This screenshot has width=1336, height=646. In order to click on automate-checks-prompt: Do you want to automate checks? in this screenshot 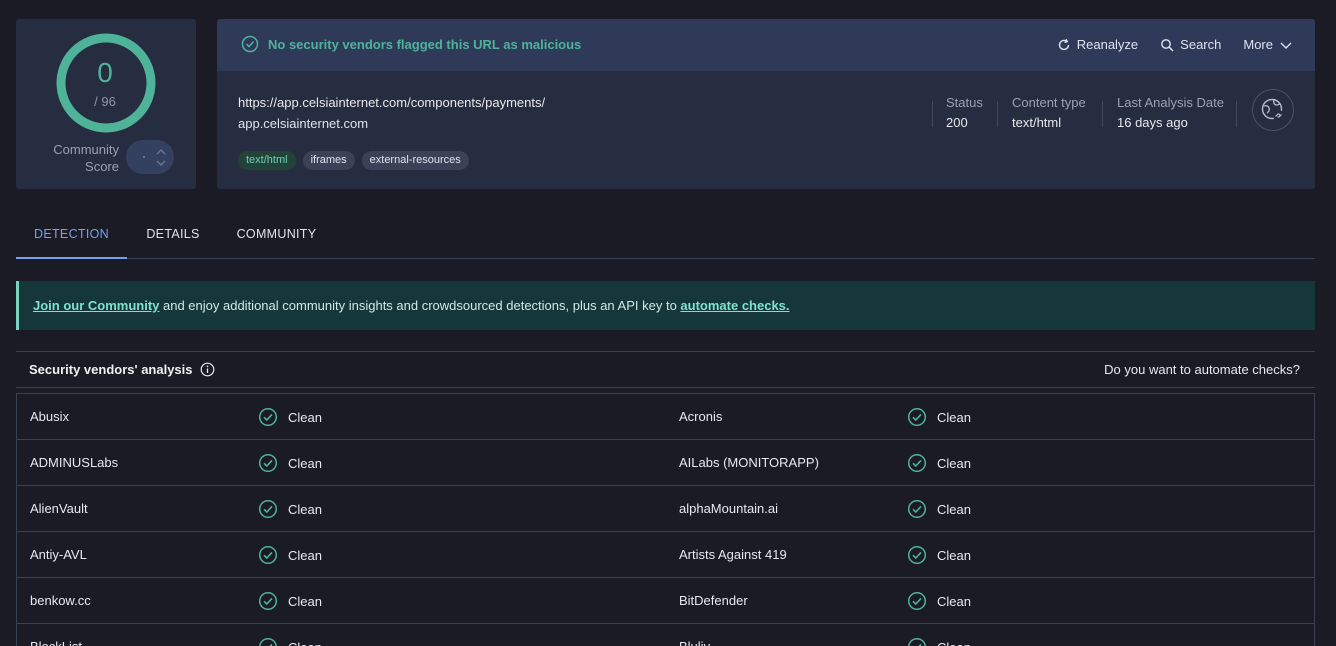, I will do `click(1202, 369)`.